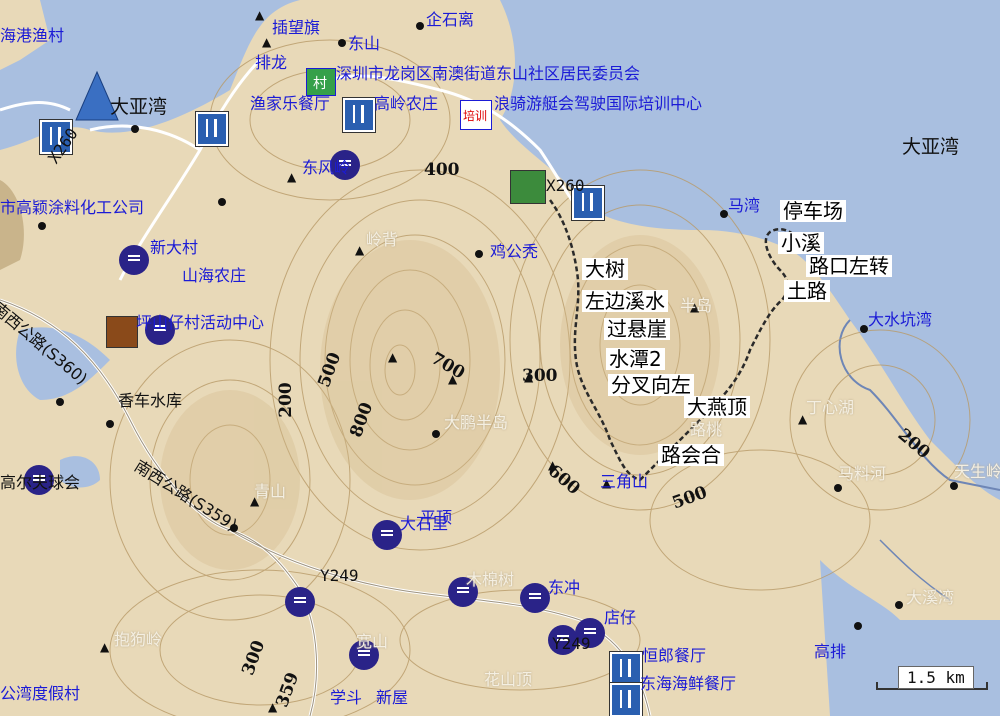  What do you see at coordinates (706, 430) in the screenshot?
I see `place-label: 路桃` at bounding box center [706, 430].